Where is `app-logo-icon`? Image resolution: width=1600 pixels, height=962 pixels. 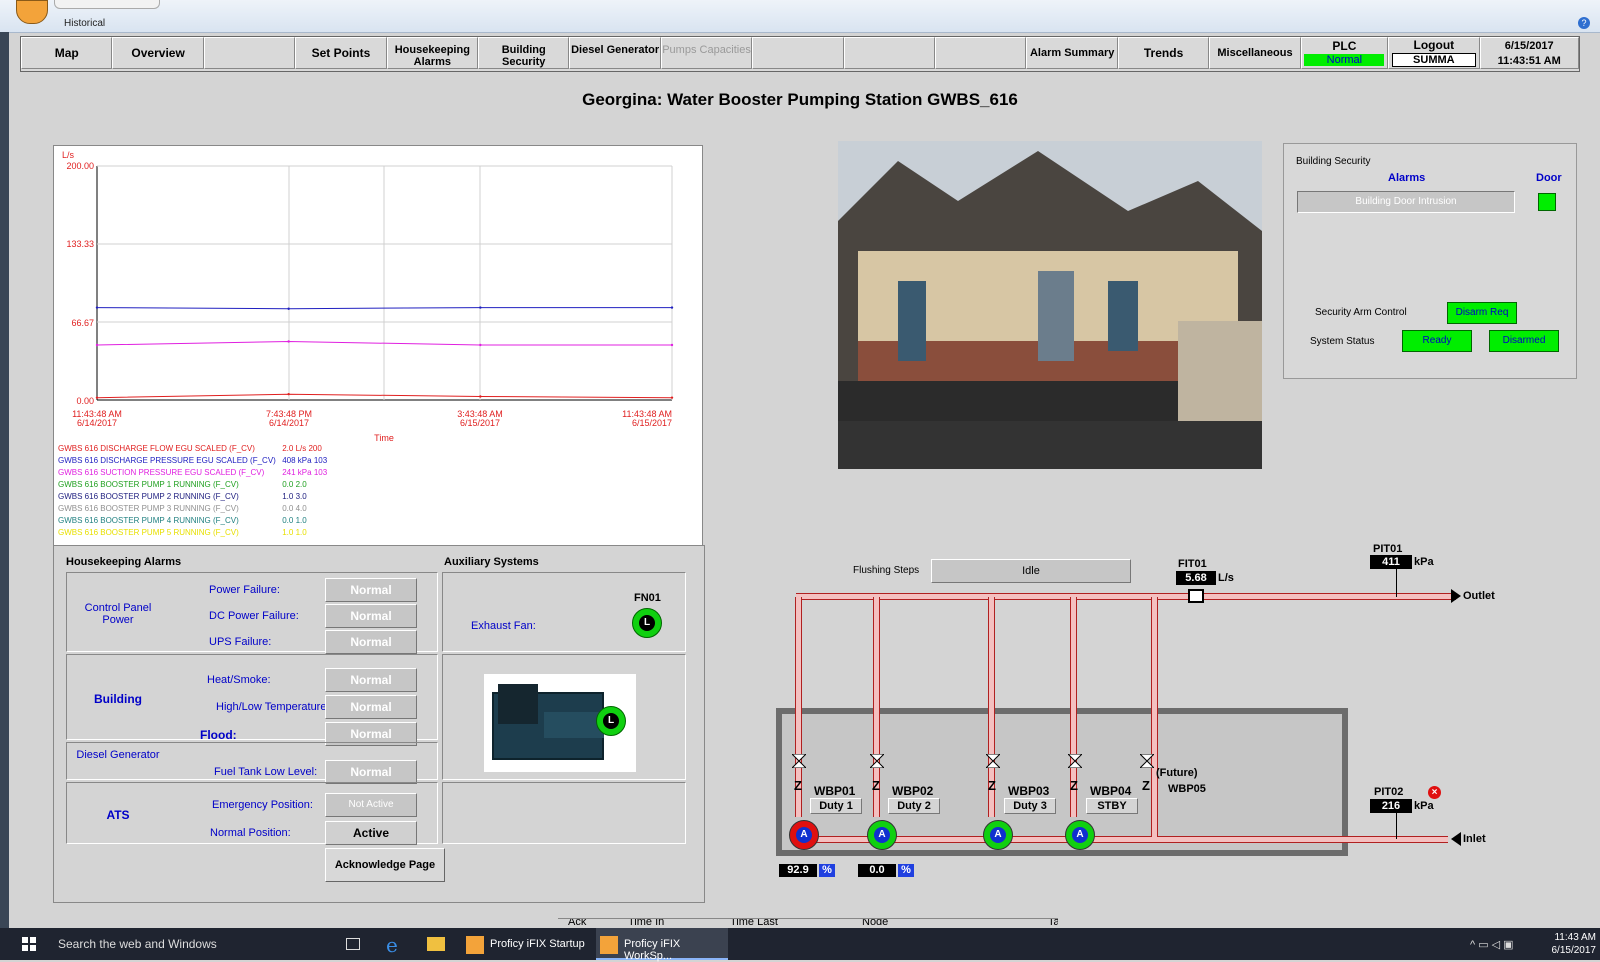
app-logo-icon is located at coordinates (32, 12).